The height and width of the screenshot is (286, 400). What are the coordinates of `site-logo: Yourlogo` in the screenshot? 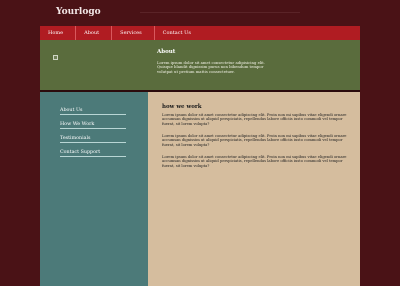 It's located at (78, 12).